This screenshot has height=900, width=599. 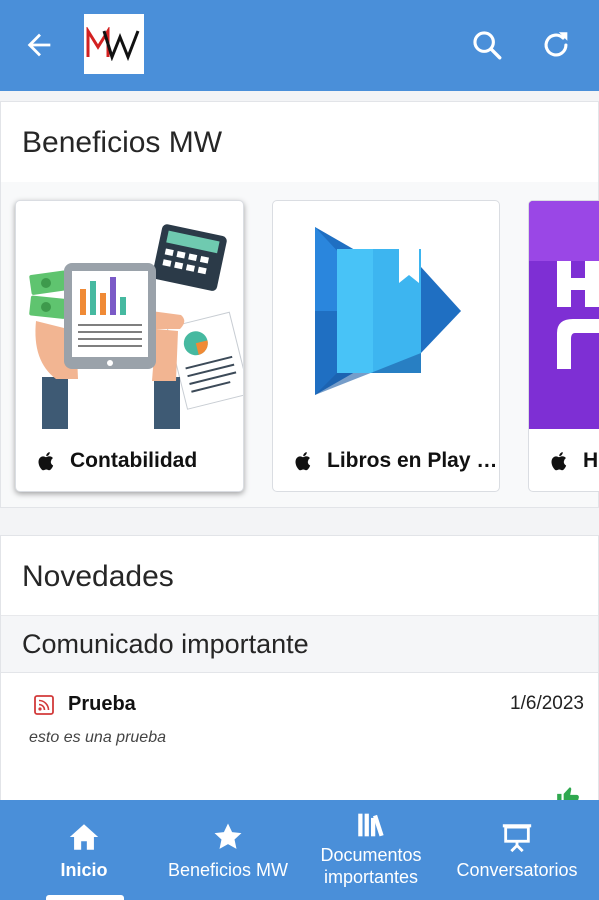 I want to click on benefit-tile-h: H, so click(x=563, y=346).